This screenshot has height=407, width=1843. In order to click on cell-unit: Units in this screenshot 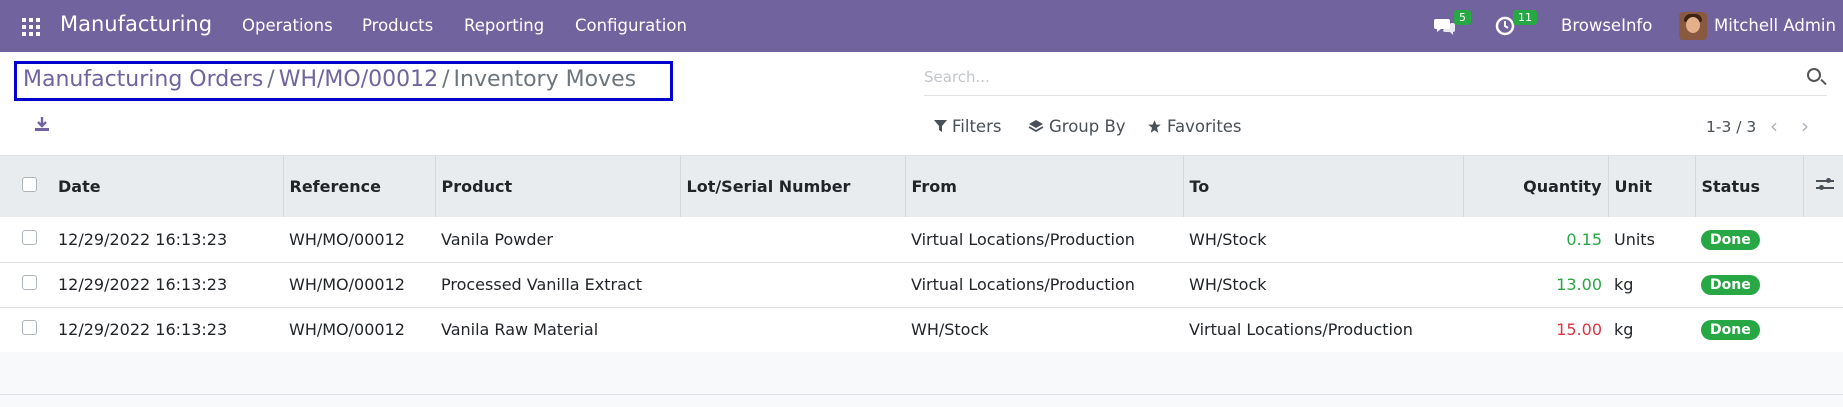, I will do `click(1651, 240)`.